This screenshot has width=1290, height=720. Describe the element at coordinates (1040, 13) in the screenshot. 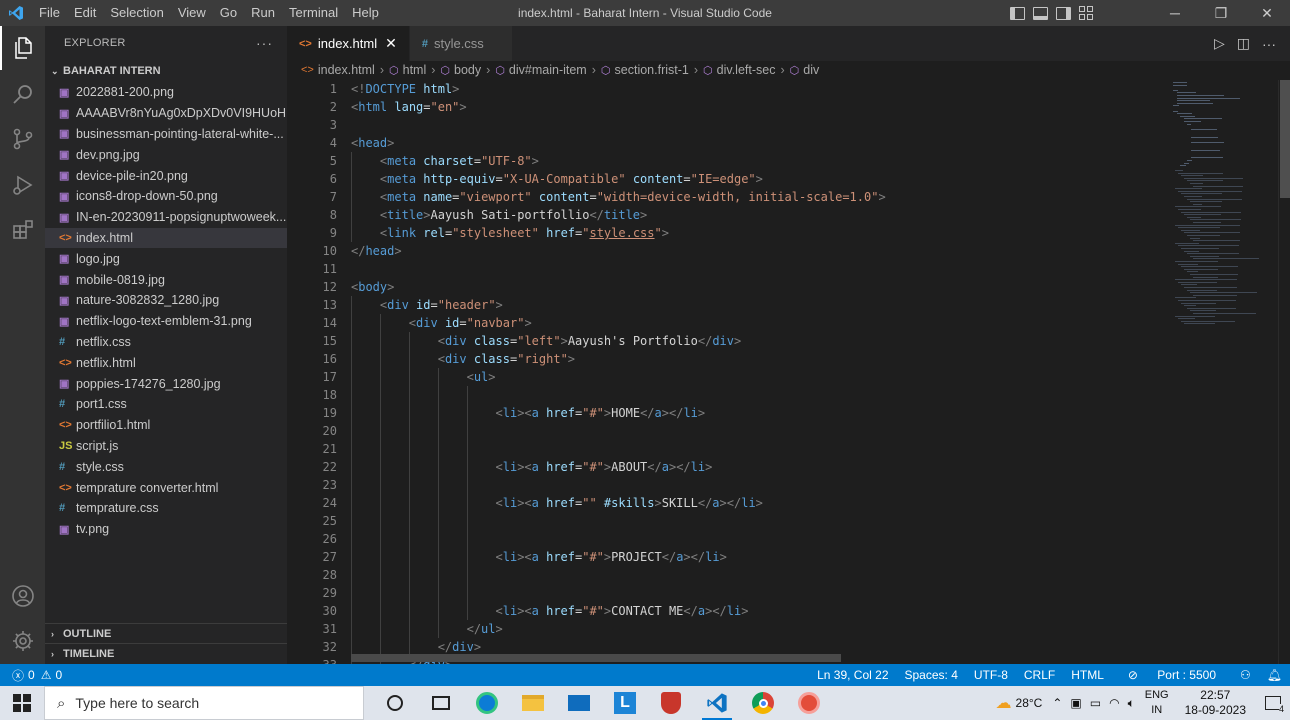

I see `toggle-panel-icon` at that location.